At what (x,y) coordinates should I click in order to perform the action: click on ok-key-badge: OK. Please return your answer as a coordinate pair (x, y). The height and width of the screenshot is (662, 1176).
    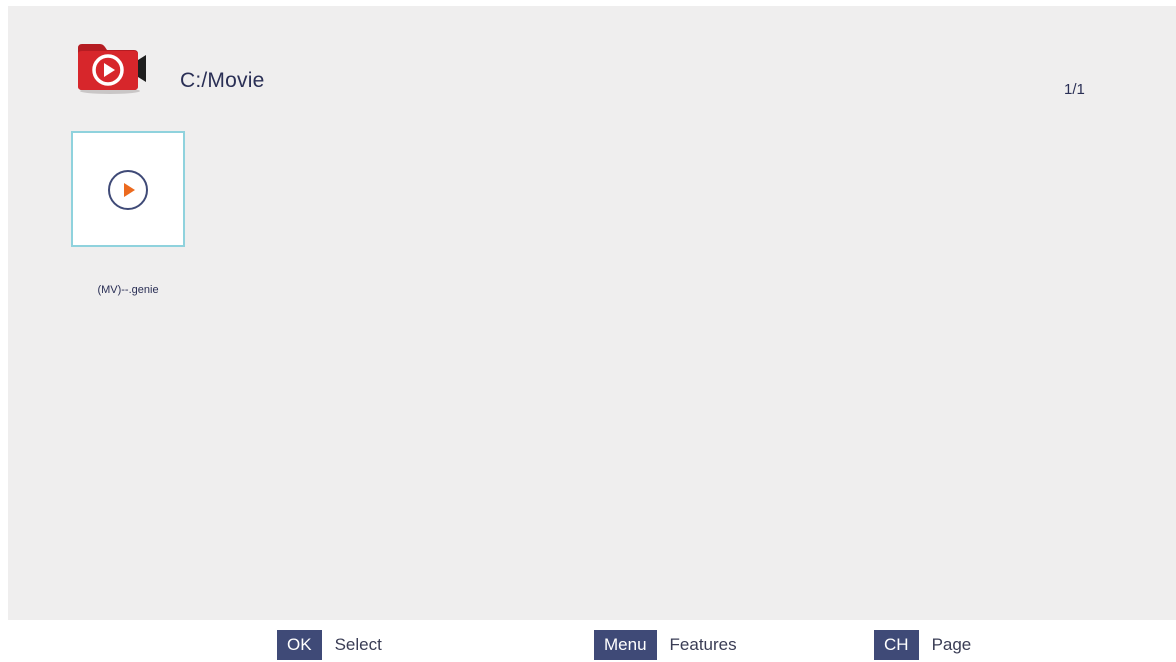
    Looking at the image, I should click on (299, 645).